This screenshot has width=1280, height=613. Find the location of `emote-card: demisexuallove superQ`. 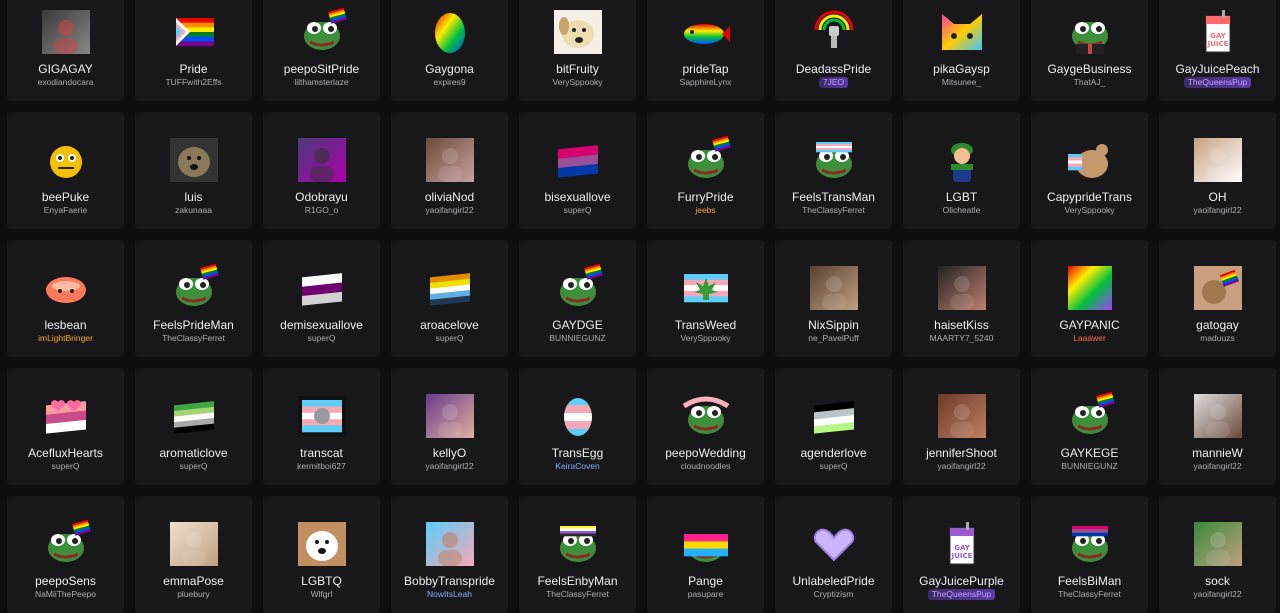

emote-card: demisexuallove superQ is located at coordinates (321, 298).